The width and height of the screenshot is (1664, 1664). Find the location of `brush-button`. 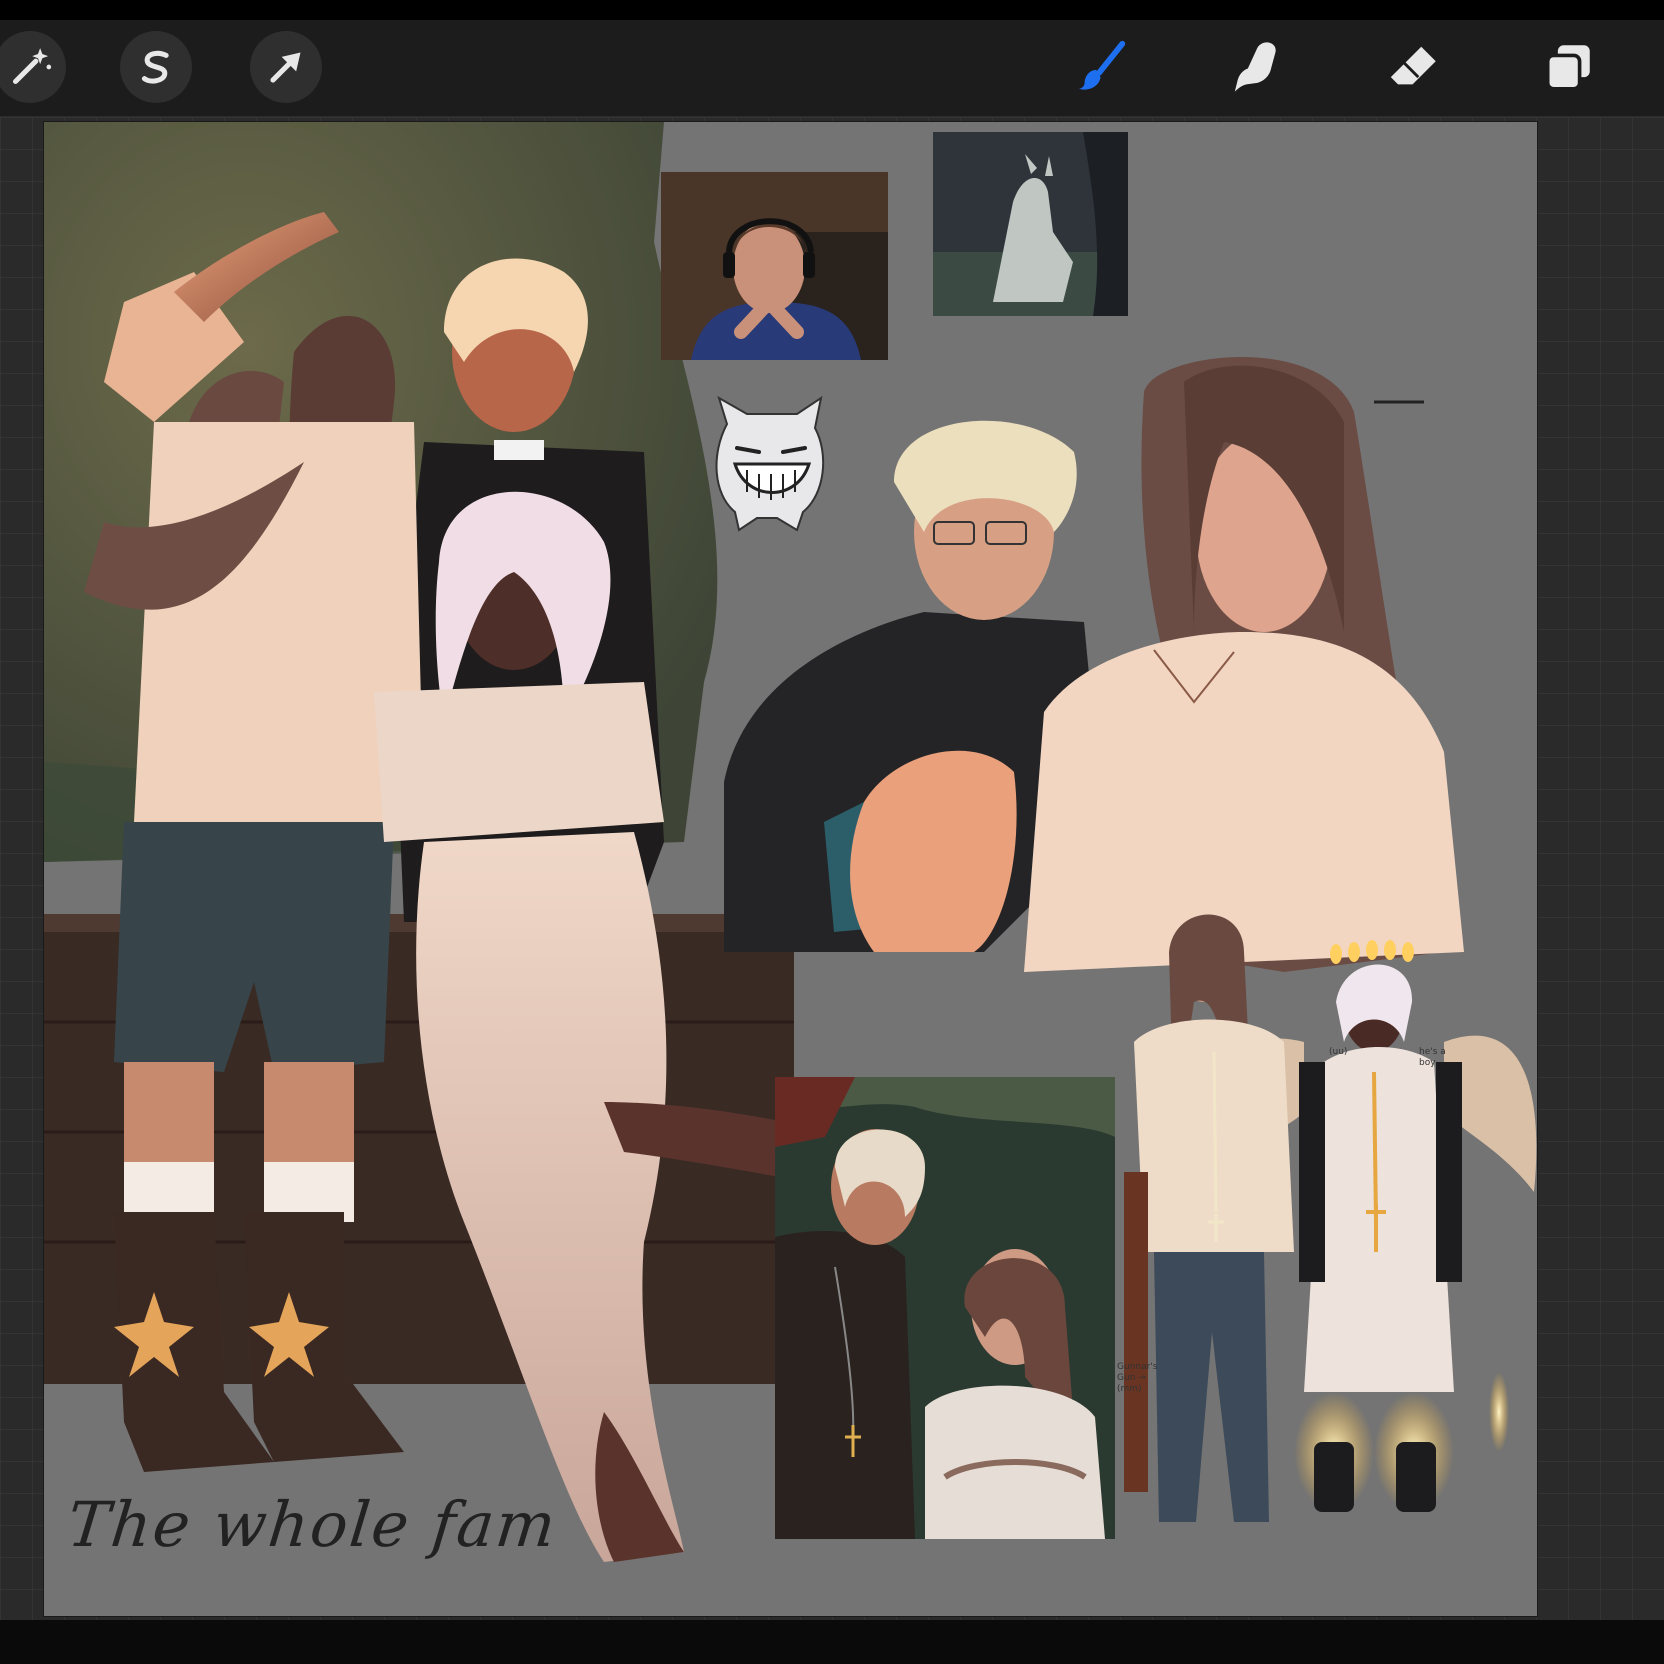

brush-button is located at coordinates (1102, 67).